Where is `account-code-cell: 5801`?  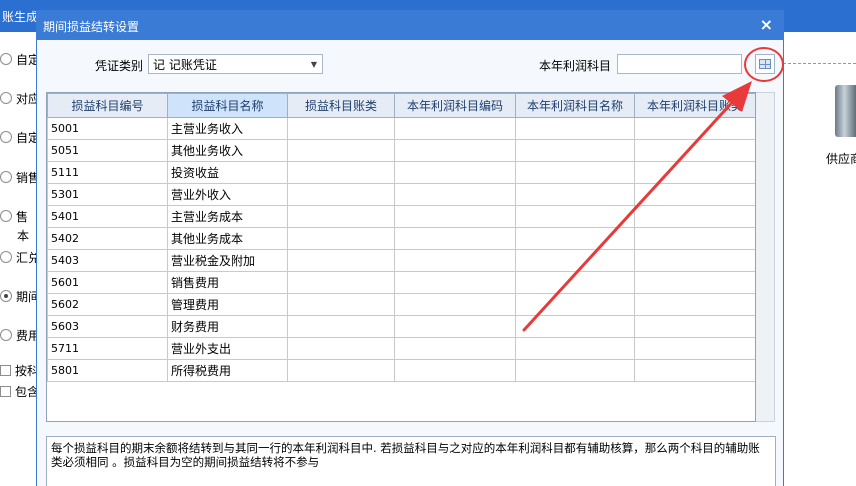 account-code-cell: 5801 is located at coordinates (107, 370).